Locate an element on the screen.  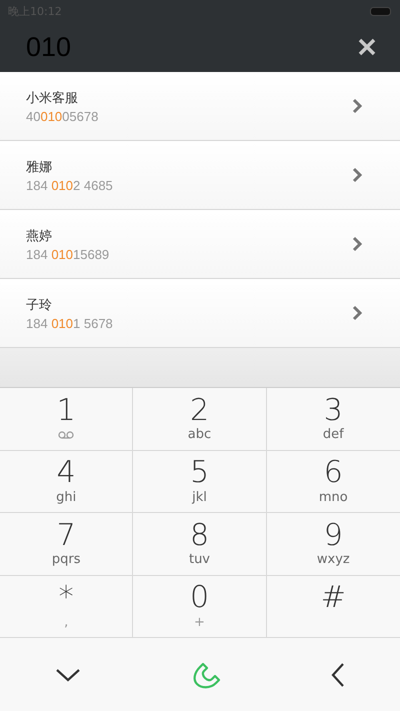
contact-name: 燕婷 is located at coordinates (39, 236).